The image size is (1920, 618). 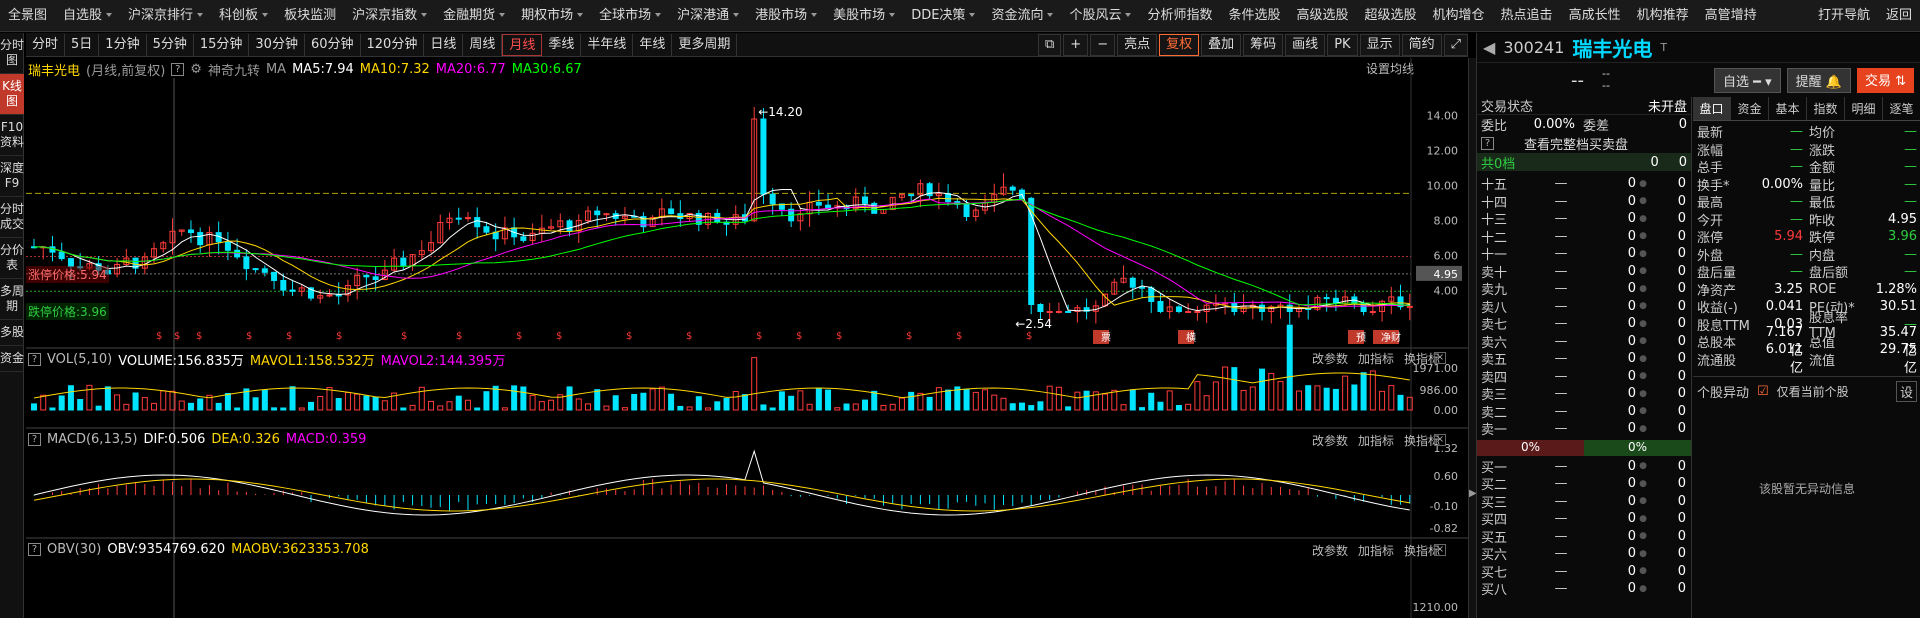 I want to click on simple-button: 简约, so click(x=1421, y=44).